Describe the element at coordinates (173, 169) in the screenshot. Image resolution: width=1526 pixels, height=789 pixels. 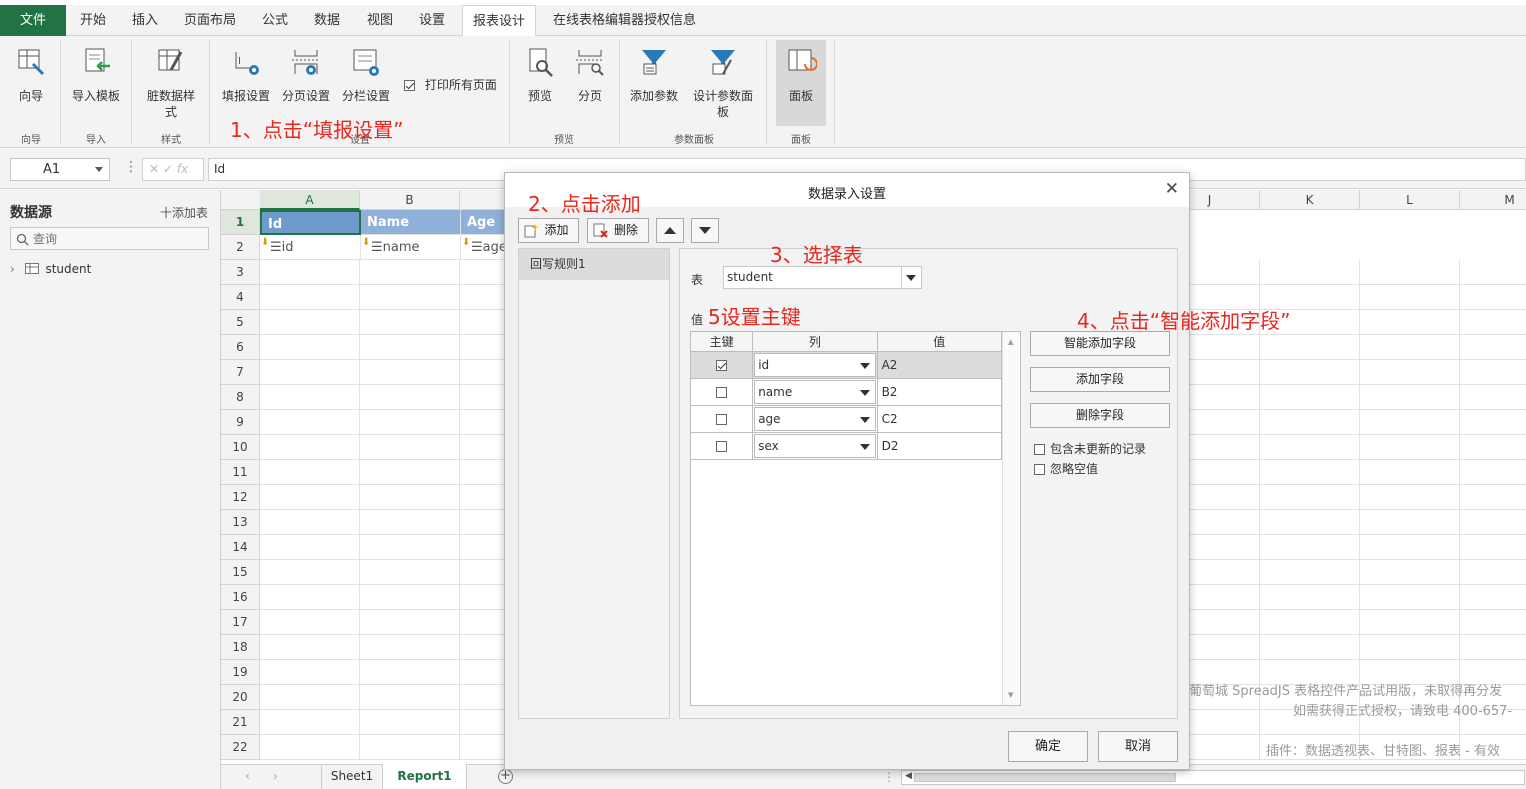
I see `formula-actions: ✕ ✓ fx` at that location.